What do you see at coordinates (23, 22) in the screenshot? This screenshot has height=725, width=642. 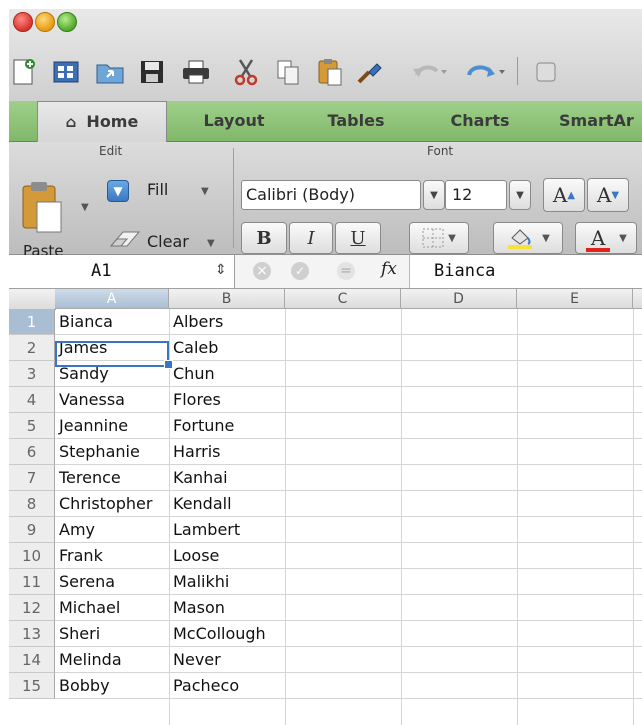 I see `close-window-button` at bounding box center [23, 22].